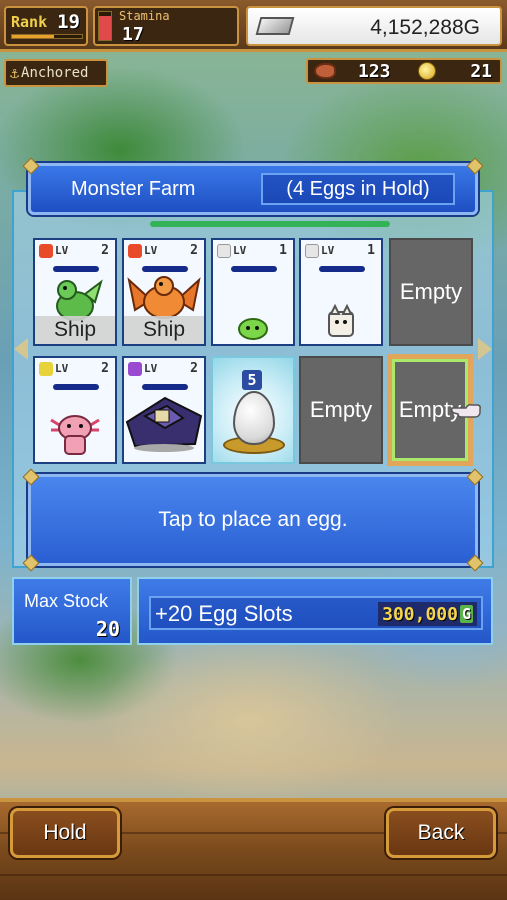 The width and height of the screenshot is (507, 900). I want to click on upgrade-price: 300,000 G, so click(427, 614).